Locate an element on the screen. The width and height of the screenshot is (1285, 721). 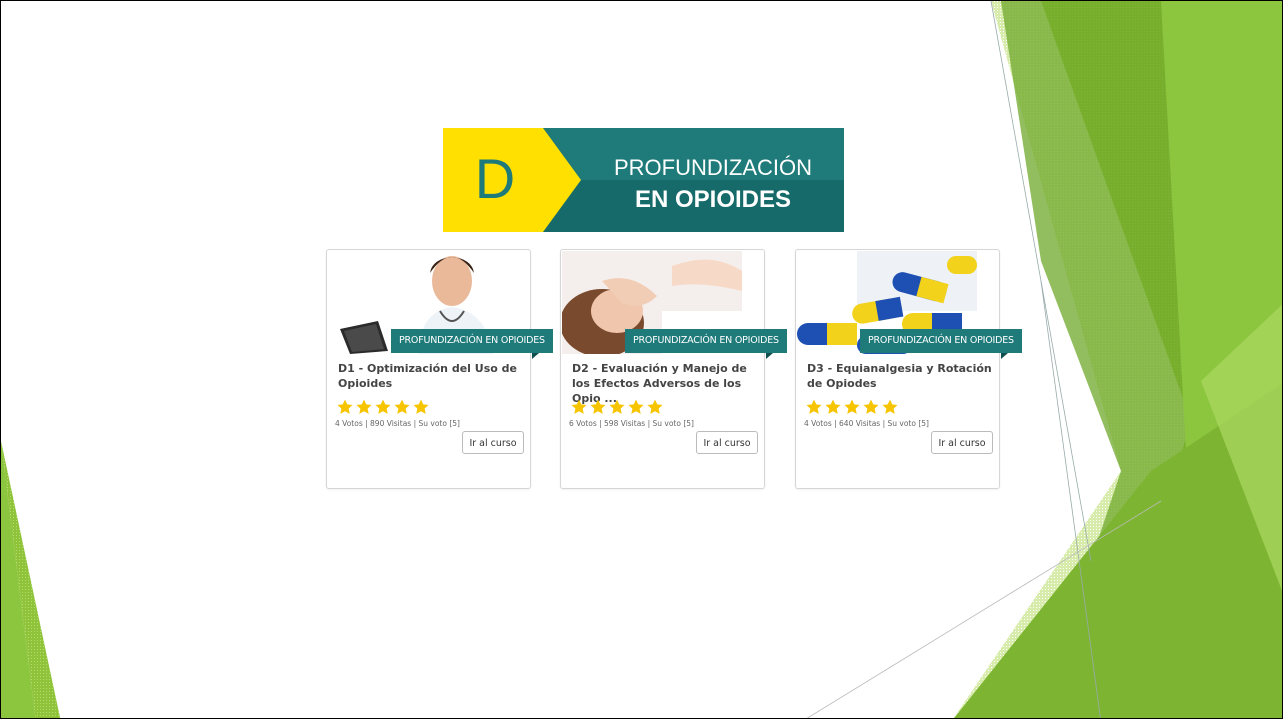
banner-letter: D is located at coordinates (495, 178).